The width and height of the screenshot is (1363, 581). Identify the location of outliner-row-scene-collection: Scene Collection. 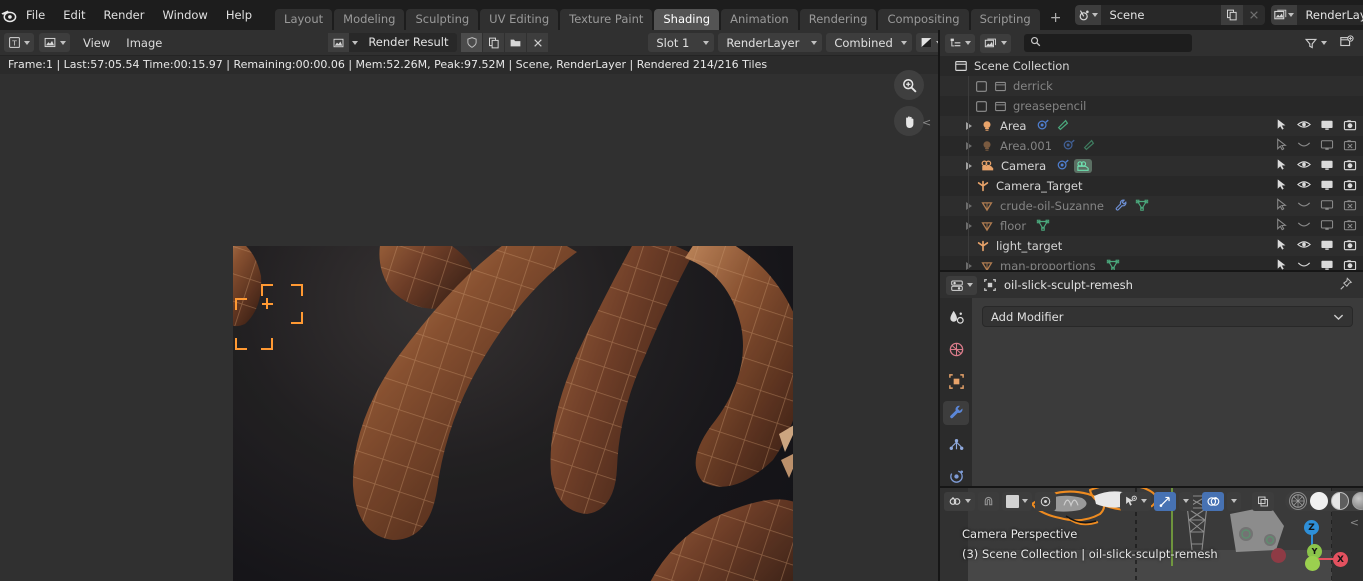
(1151, 66).